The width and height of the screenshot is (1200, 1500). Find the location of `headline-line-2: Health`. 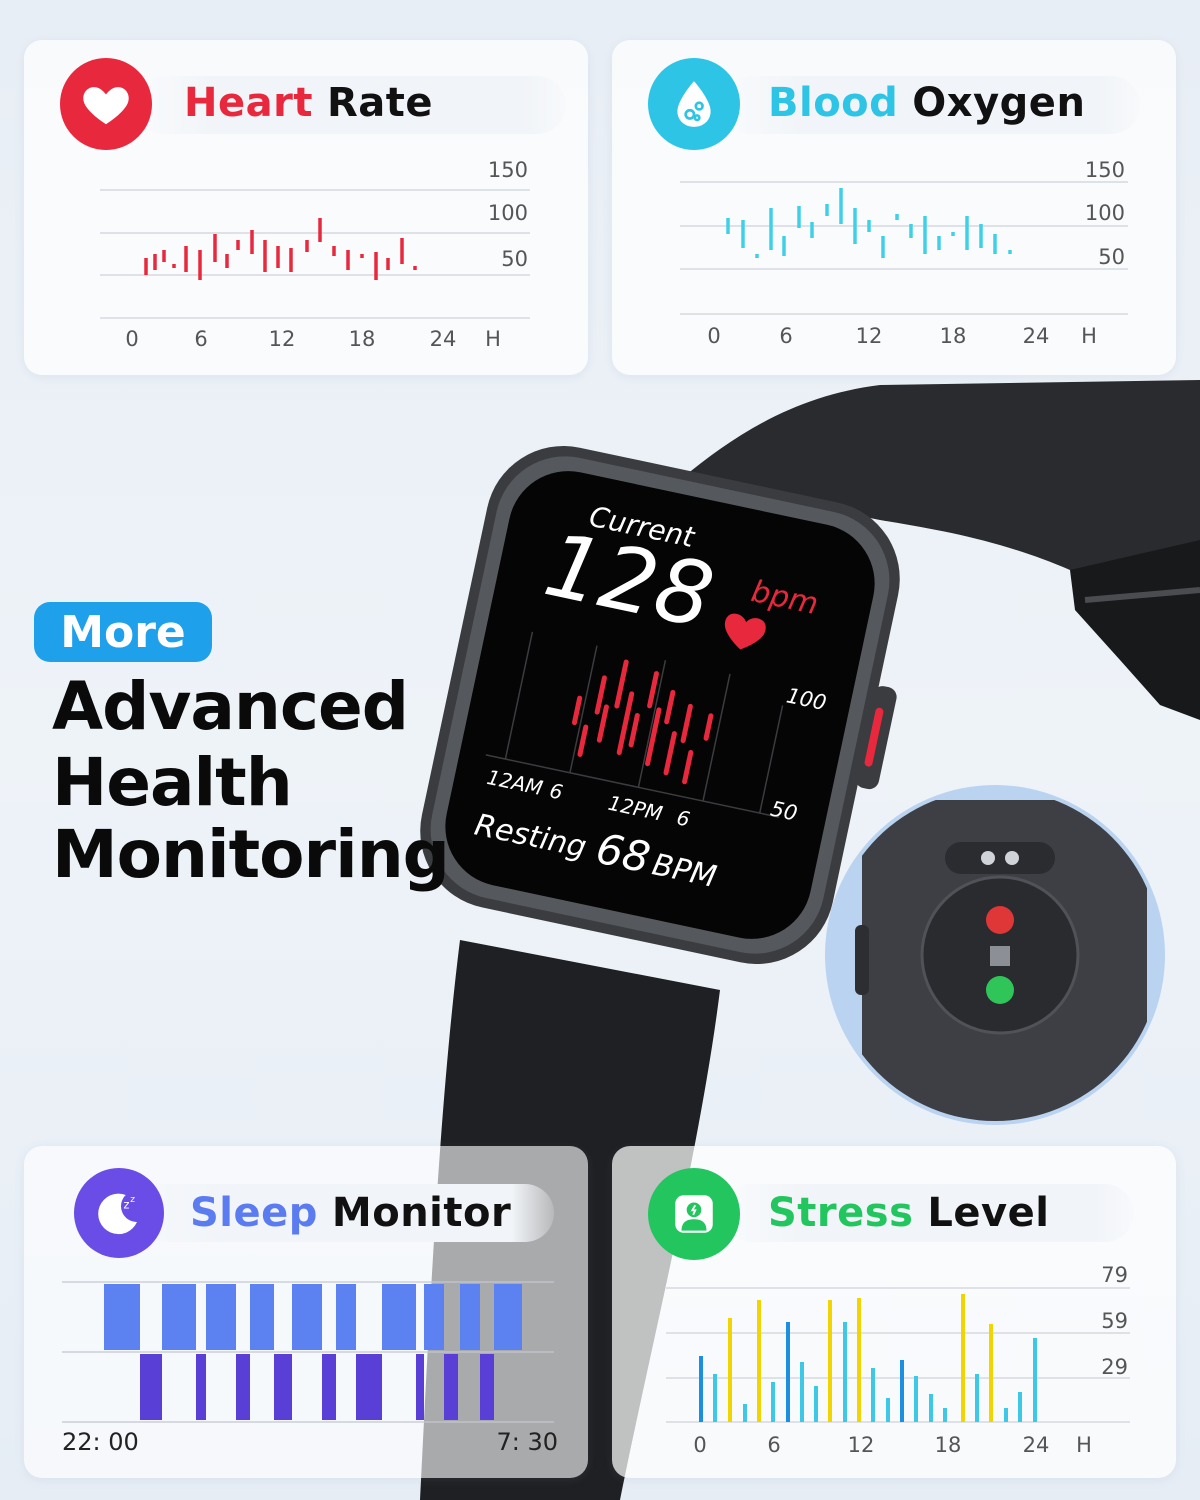

headline-line-2: Health is located at coordinates (172, 782).